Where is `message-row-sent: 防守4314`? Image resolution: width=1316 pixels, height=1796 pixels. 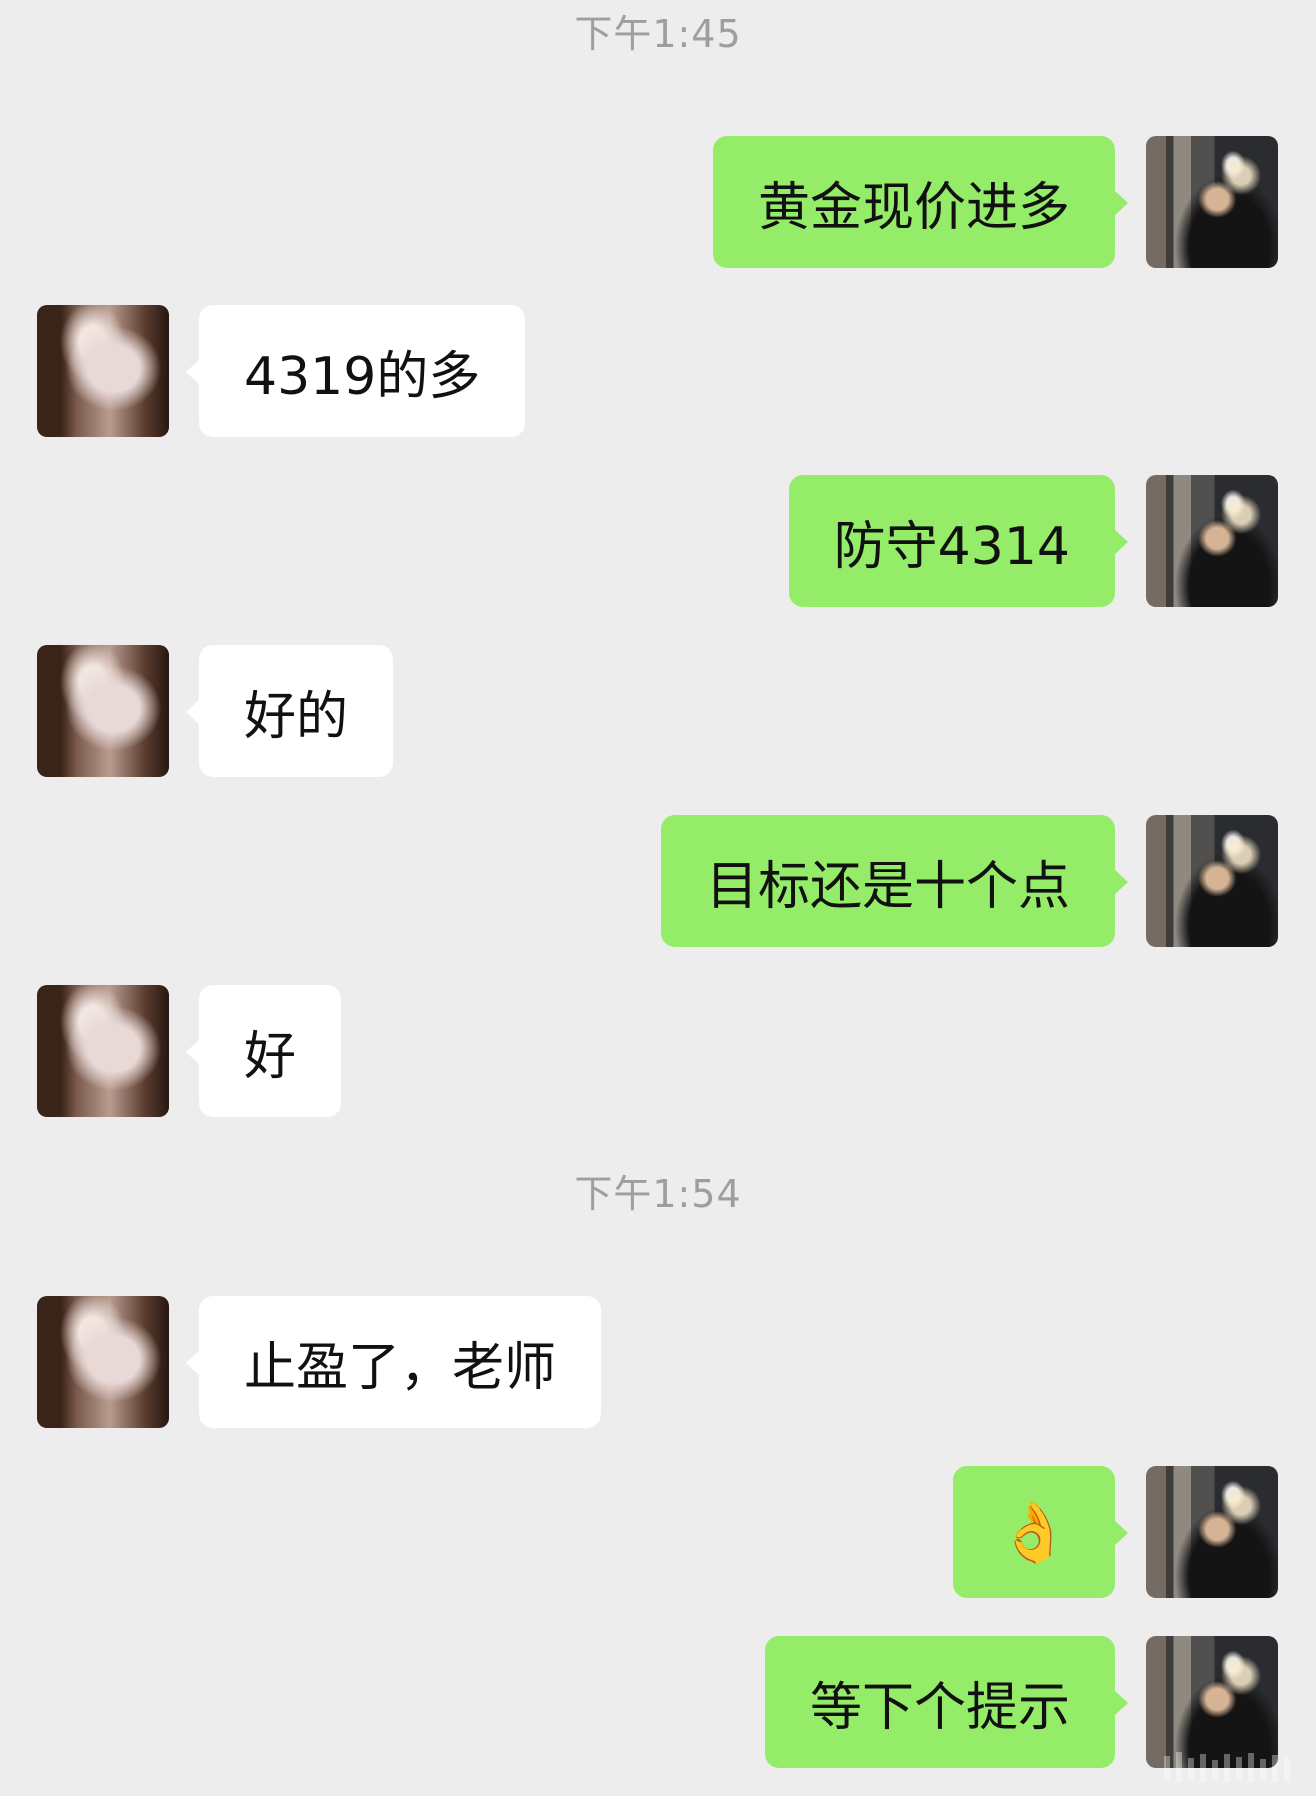 message-row-sent: 防守4314 is located at coordinates (658, 541).